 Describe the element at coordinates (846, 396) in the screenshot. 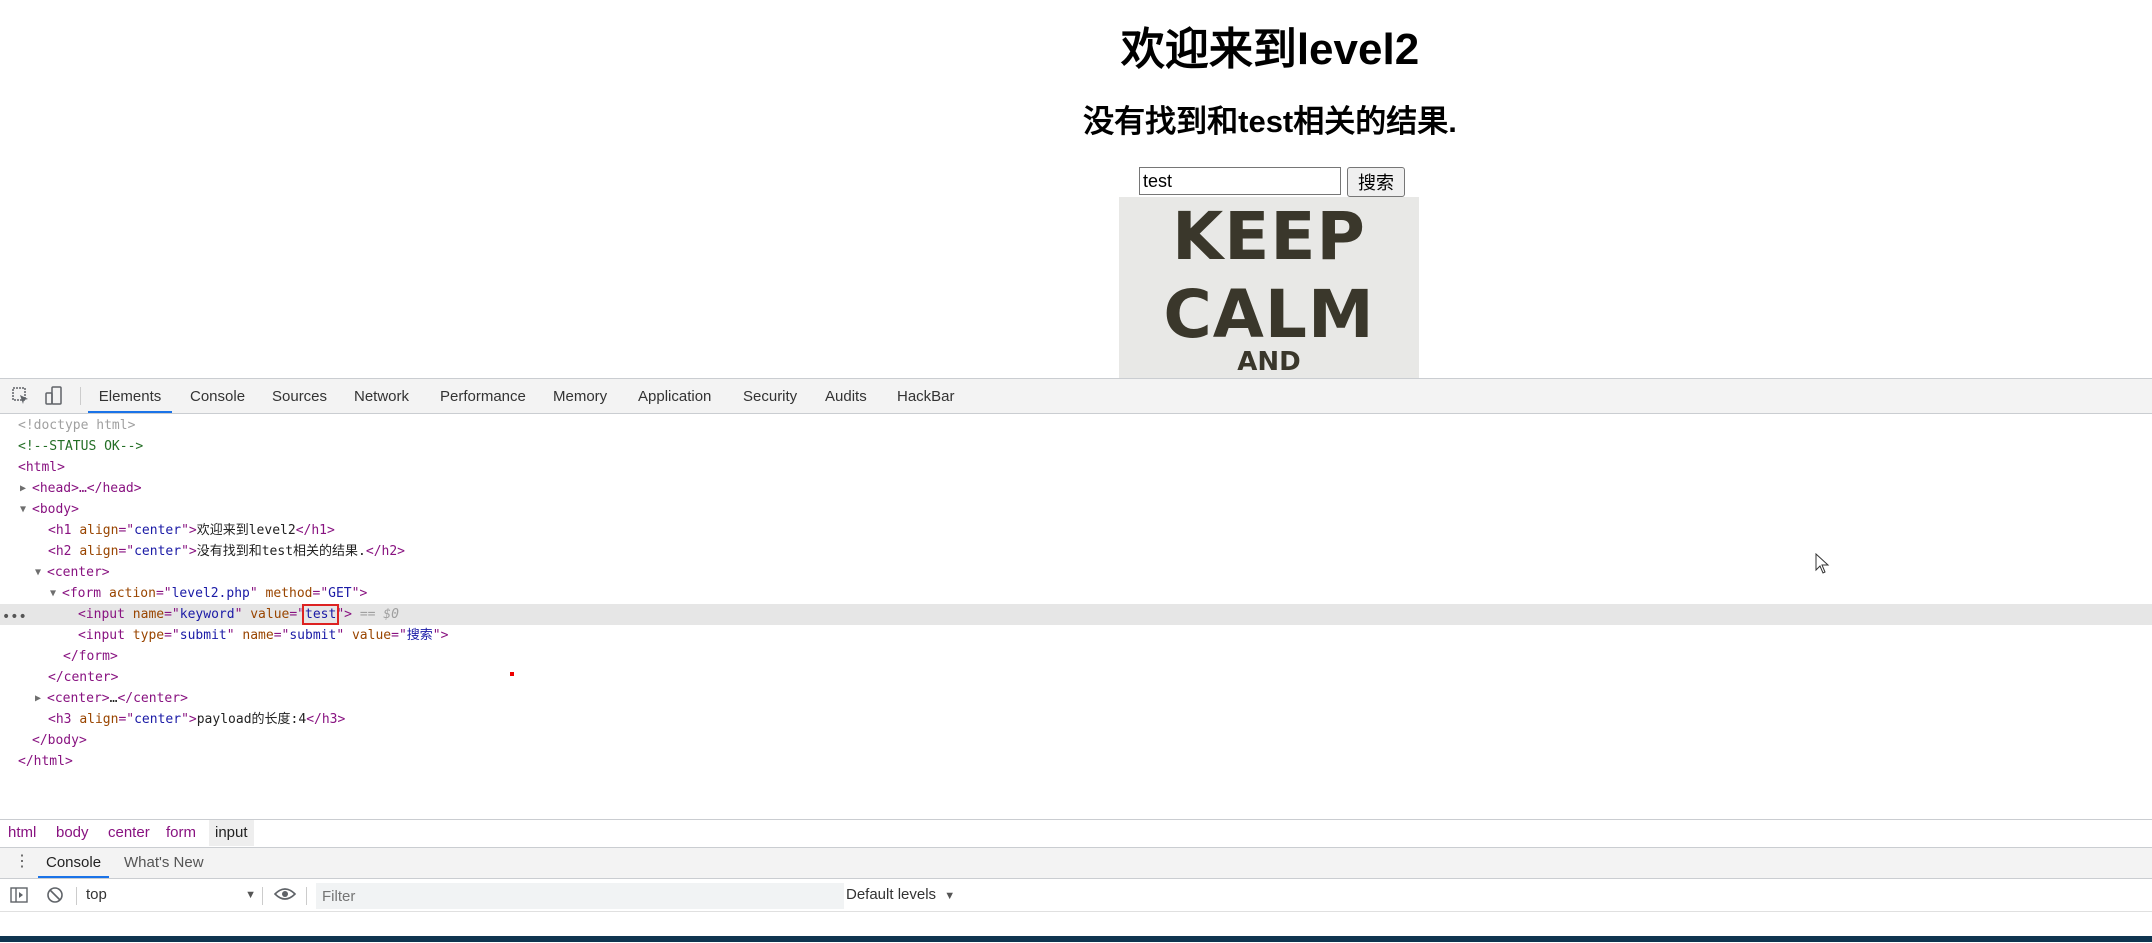

I see `tab-audits: Audits` at that location.